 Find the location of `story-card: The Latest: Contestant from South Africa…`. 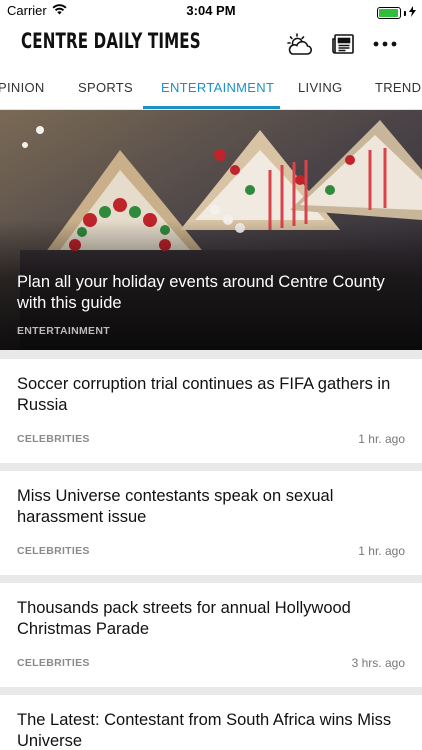

story-card: The Latest: Contestant from South Africa… is located at coordinates (211, 722).